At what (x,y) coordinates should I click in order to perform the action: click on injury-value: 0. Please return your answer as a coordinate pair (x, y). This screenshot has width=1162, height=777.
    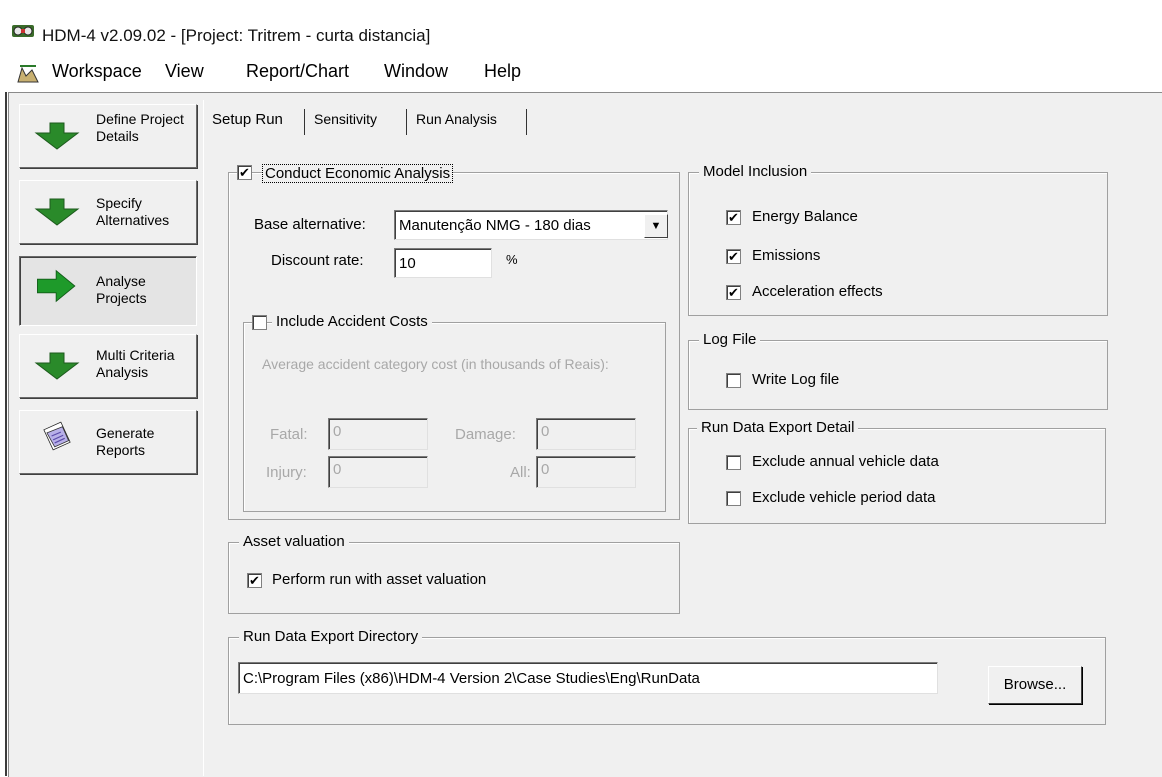
    Looking at the image, I should click on (337, 469).